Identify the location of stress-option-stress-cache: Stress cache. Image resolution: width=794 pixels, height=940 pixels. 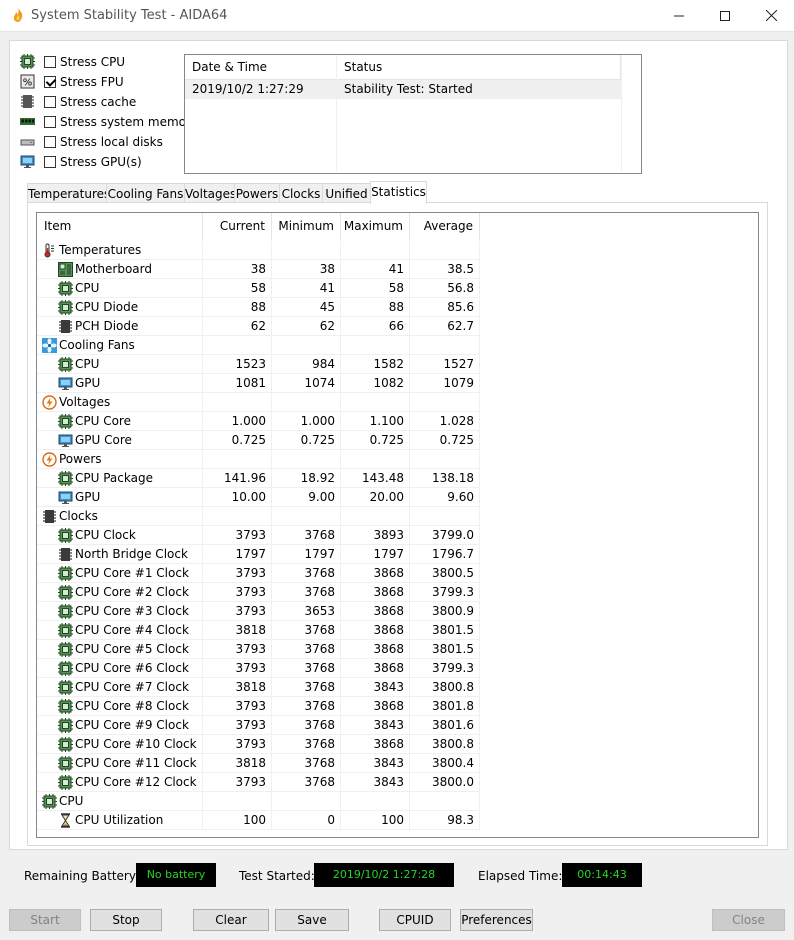
(78, 102).